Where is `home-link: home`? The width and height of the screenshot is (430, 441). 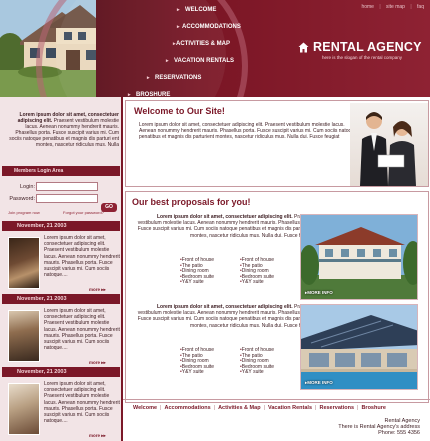
home-link: home is located at coordinates (367, 7).